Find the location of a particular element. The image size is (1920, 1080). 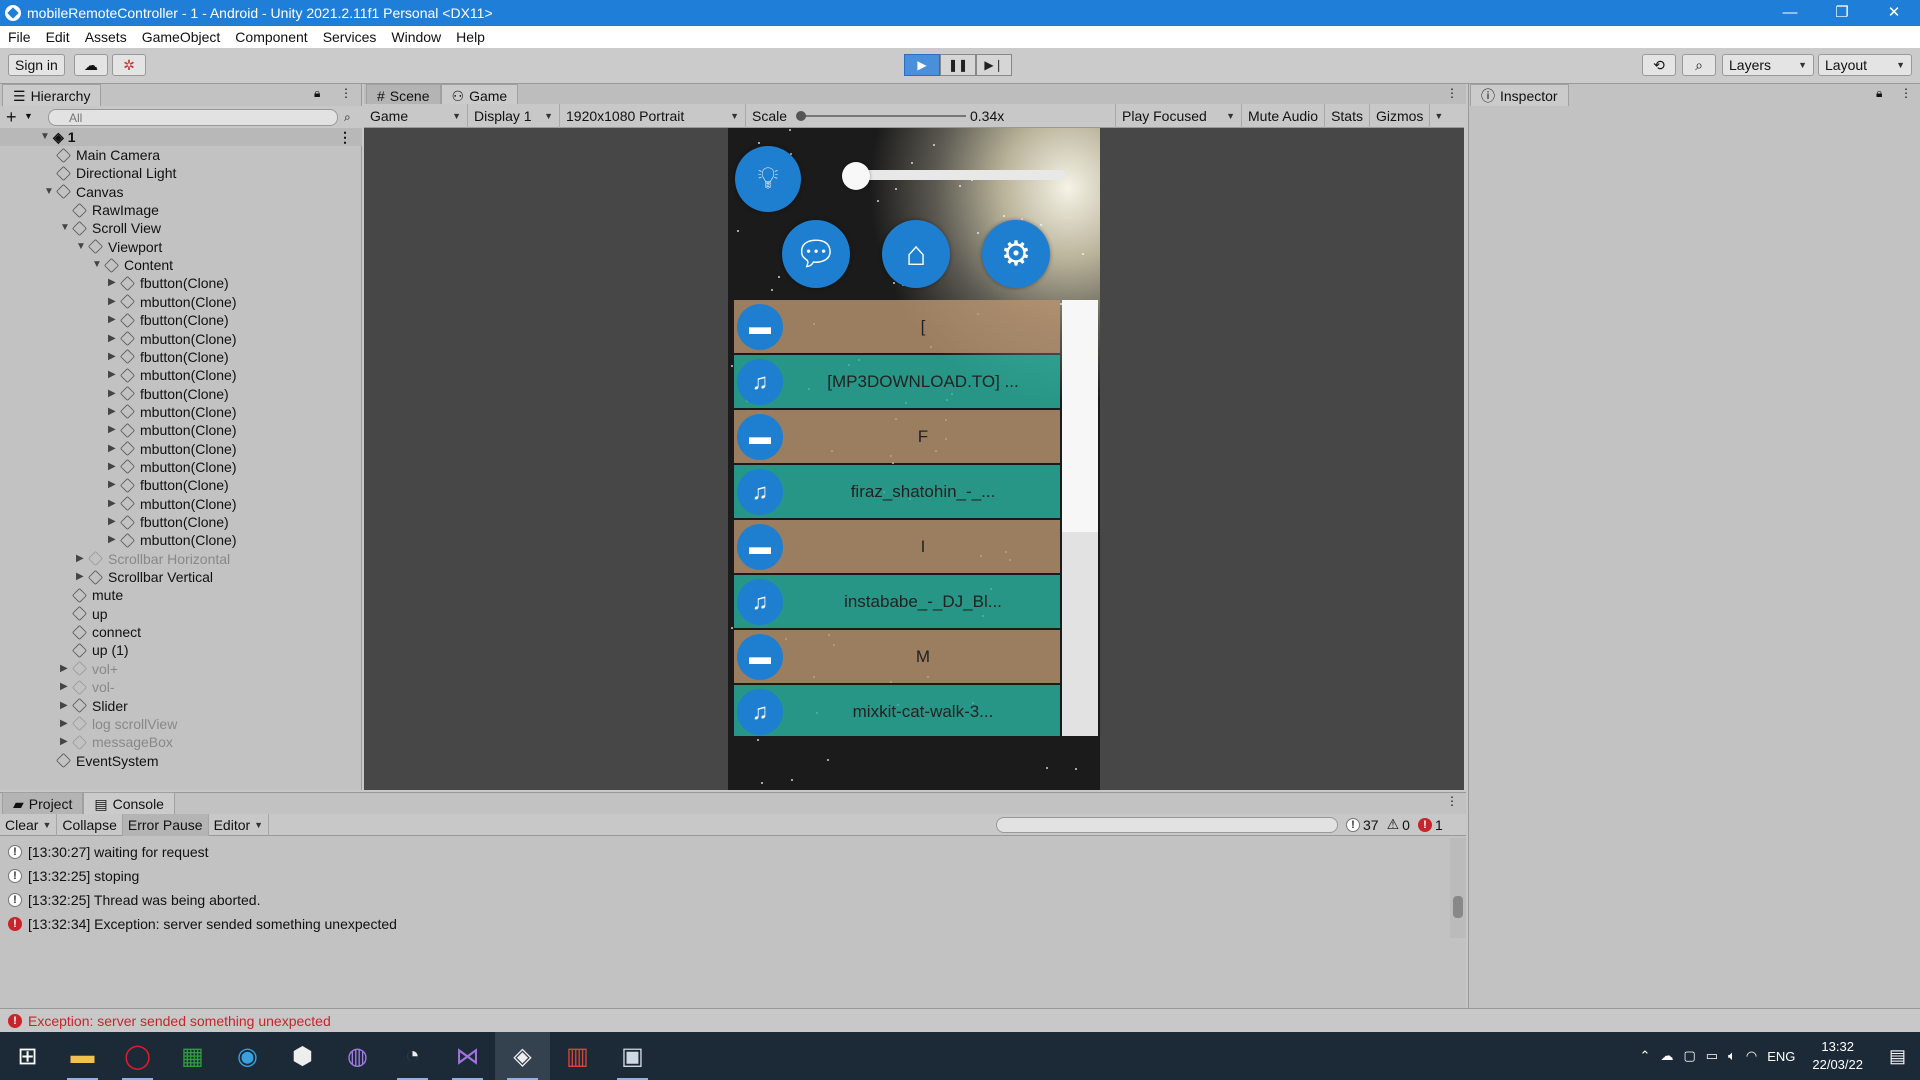

scene-row: ▼ ◈ 1 ⋮ is located at coordinates (181, 137).